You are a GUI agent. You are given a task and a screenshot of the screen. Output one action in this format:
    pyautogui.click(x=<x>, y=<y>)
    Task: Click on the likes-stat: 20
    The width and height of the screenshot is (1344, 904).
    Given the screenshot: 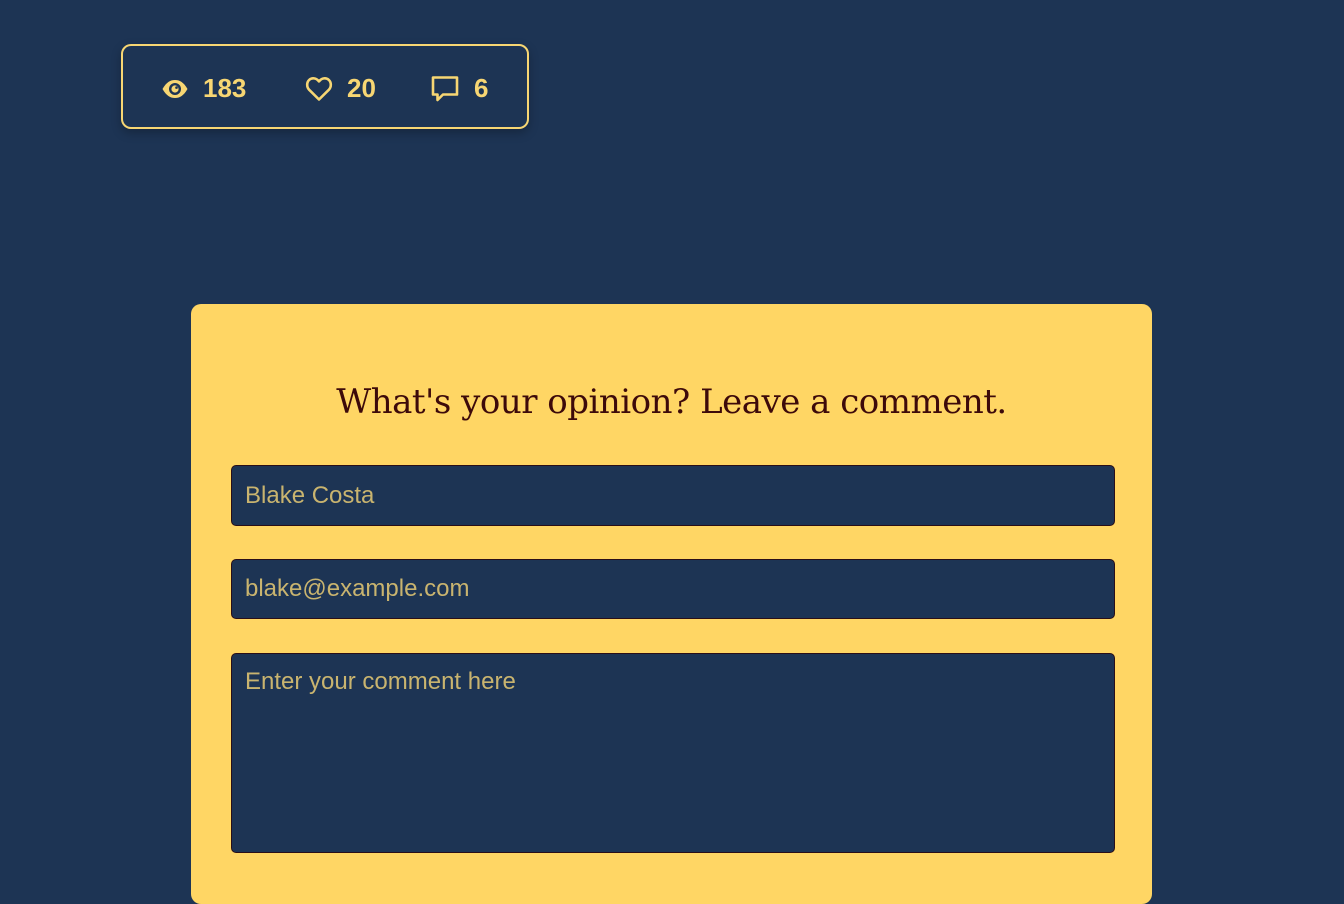 What is the action you would take?
    pyautogui.click(x=340, y=88)
    